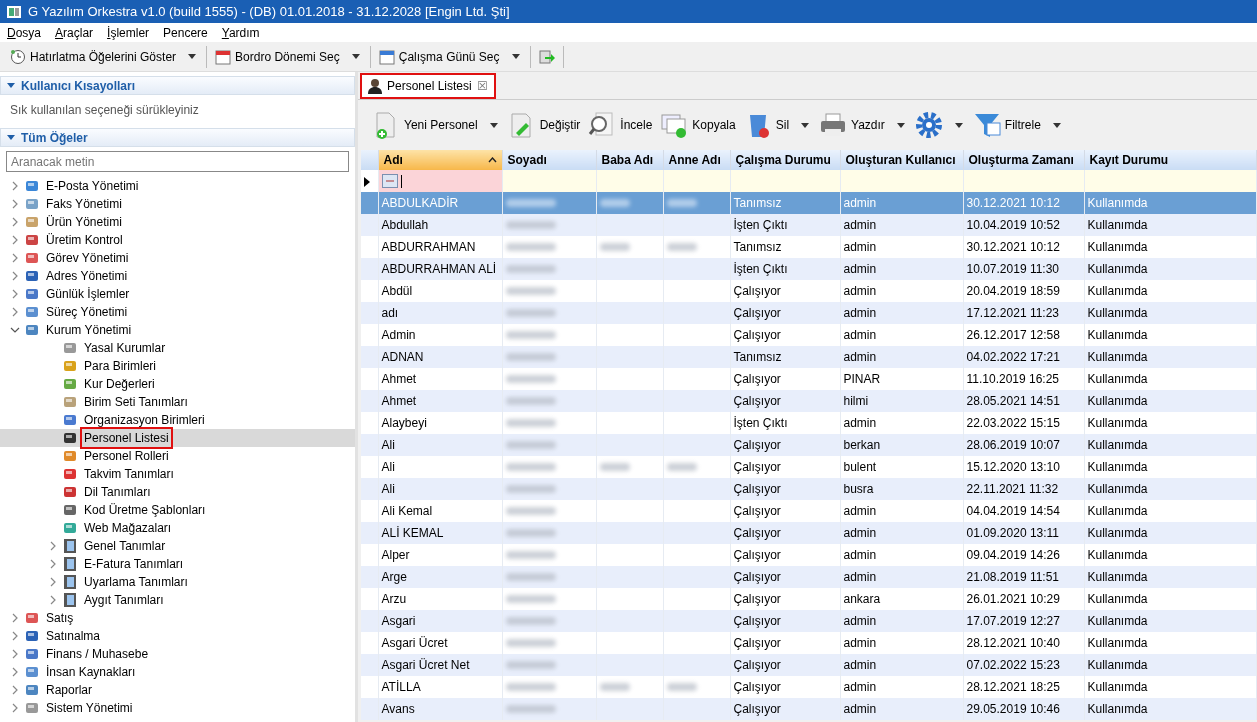 The width and height of the screenshot is (1257, 722). Describe the element at coordinates (177, 618) in the screenshot. I see `tree-item: Satış` at that location.